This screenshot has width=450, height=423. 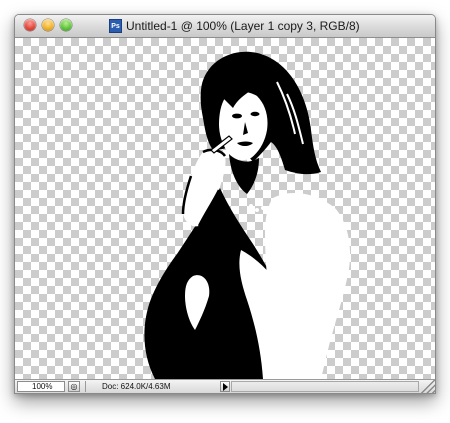 I want to click on status-bar: 100% ◎ Doc: 624.0K/4.63M, so click(x=225, y=386).